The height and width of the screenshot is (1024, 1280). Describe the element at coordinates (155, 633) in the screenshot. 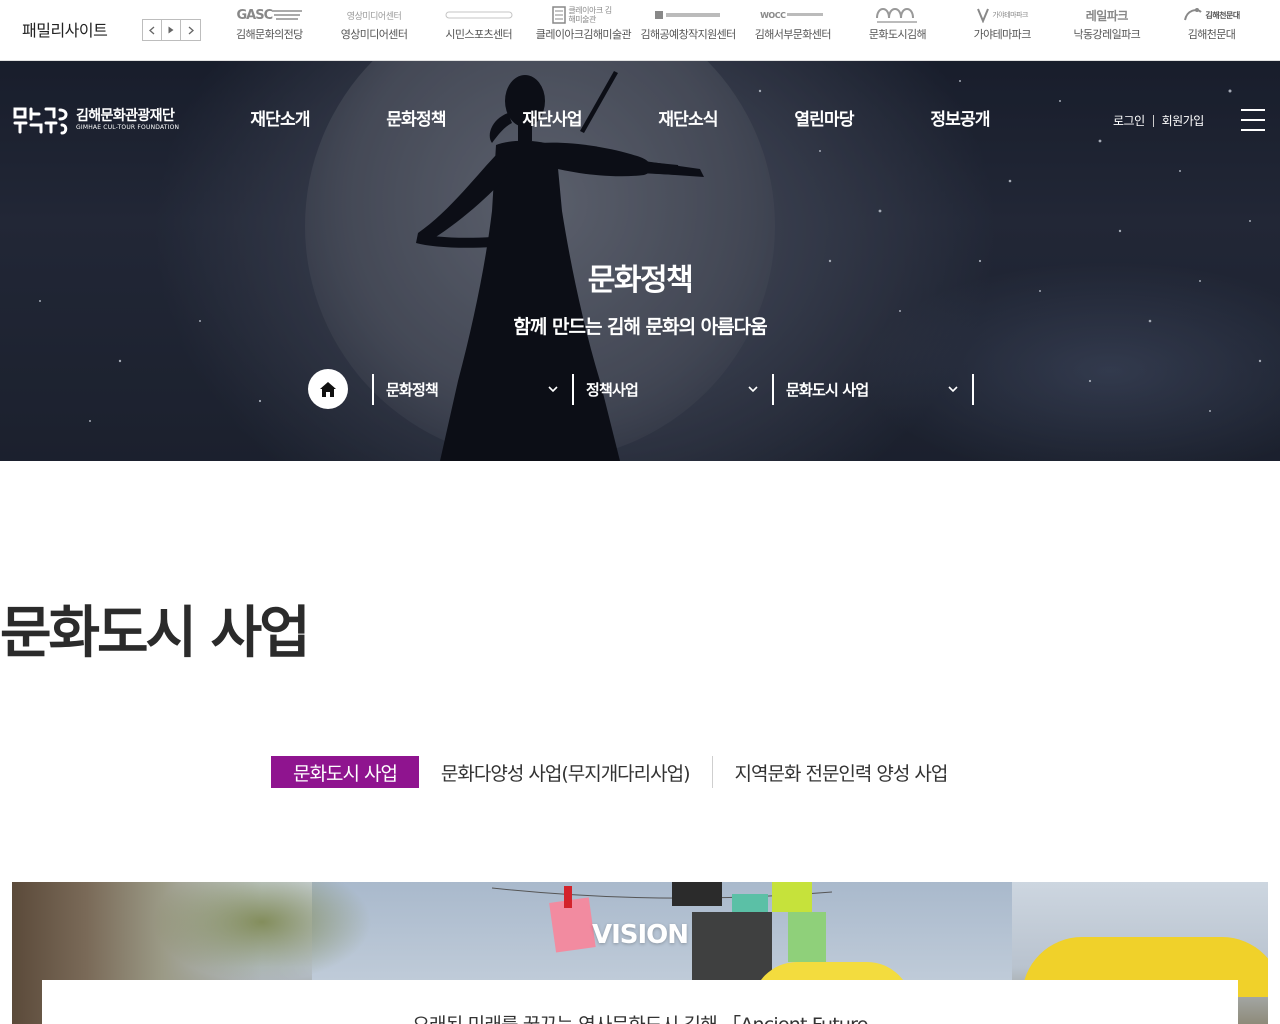

I see `page-title: 문화도시 사업` at that location.